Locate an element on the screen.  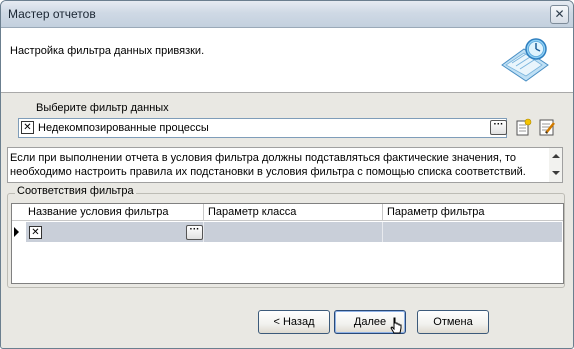
close-button: ✕ is located at coordinates (559, 14).